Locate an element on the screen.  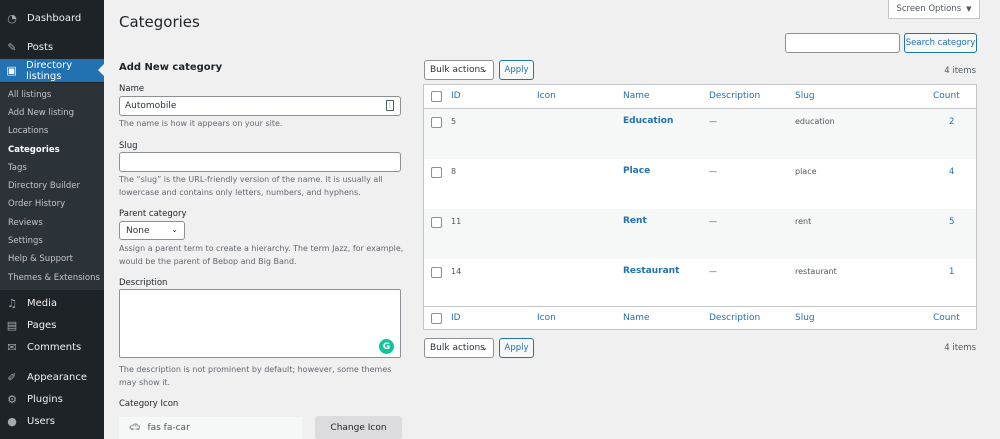
menu-media-label: Media is located at coordinates (42, 303).